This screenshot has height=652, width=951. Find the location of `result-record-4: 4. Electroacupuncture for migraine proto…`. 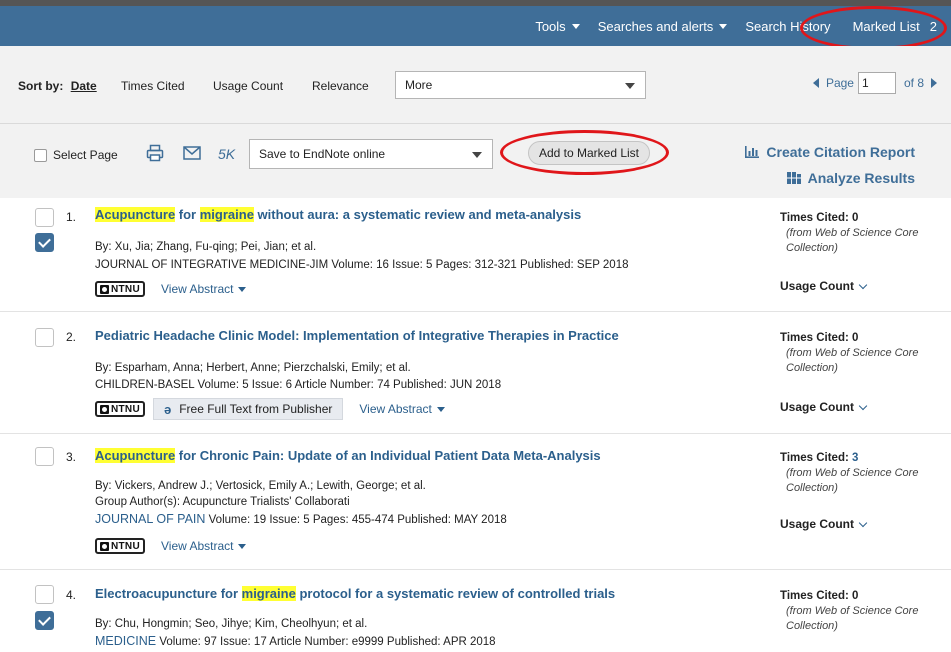

result-record-4: 4. Electroacupuncture for migraine proto… is located at coordinates (475, 611).